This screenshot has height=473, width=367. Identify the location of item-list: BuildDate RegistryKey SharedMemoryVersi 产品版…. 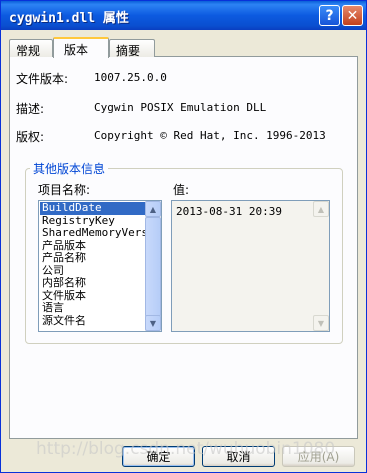
(93, 264).